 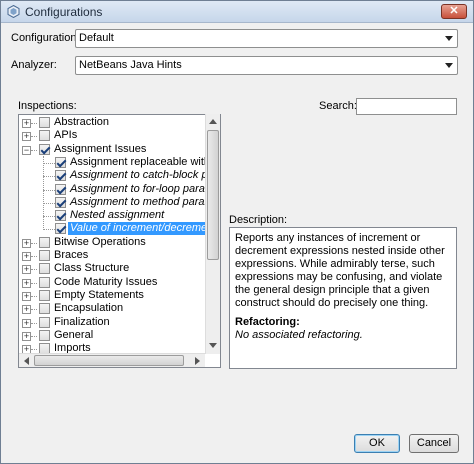 I want to click on tree-row: + Bitwise Operations, so click(x=113, y=242).